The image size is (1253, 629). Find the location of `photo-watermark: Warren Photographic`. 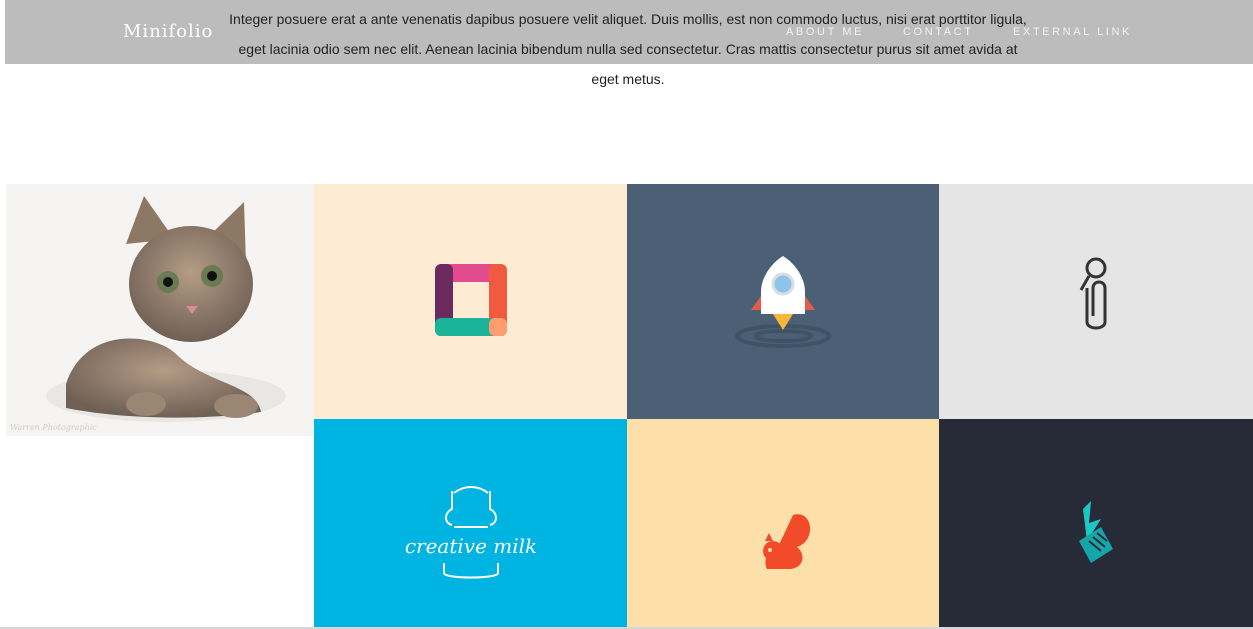

photo-watermark: Warren Photographic is located at coordinates (53, 427).